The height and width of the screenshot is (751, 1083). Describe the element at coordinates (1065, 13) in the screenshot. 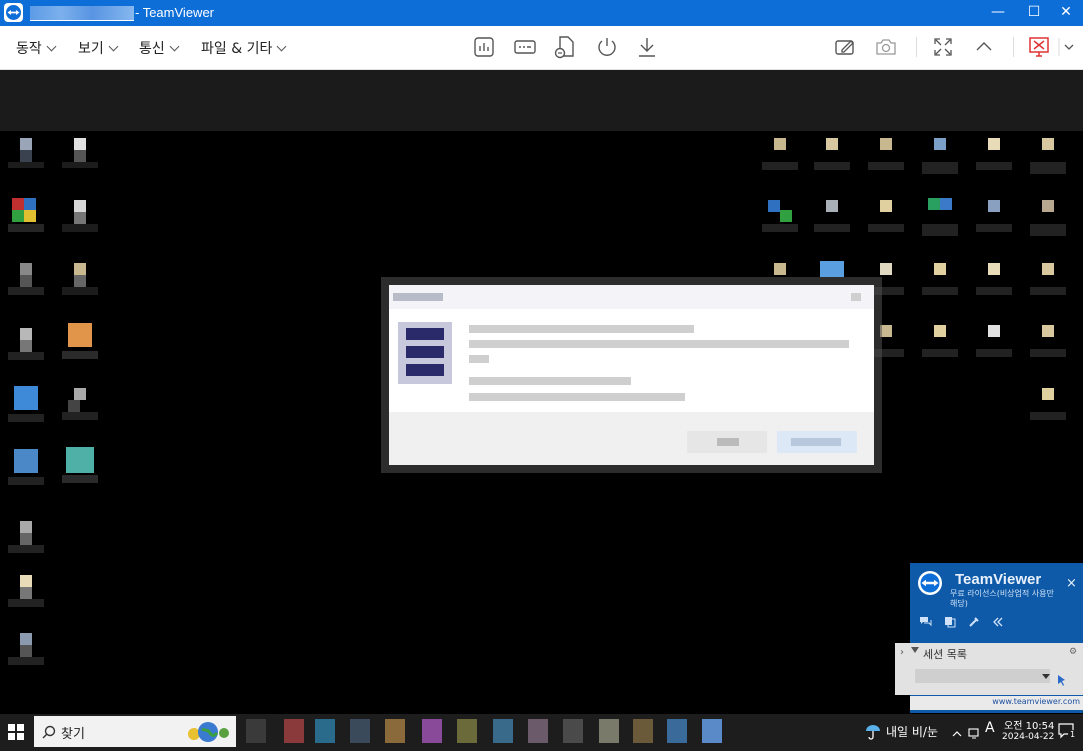

I see `close-button: ✕` at that location.